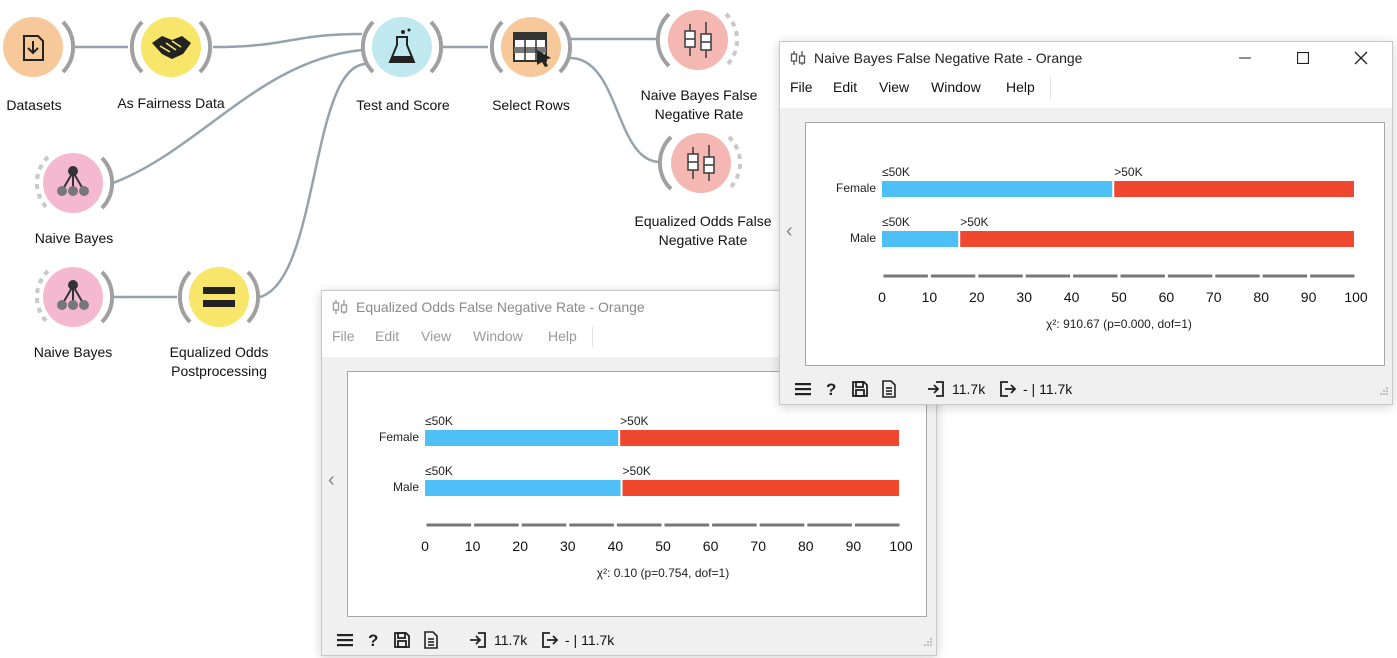 The width and height of the screenshot is (1397, 658). What do you see at coordinates (550, 642) in the screenshot?
I see `output-arrow-icon` at bounding box center [550, 642].